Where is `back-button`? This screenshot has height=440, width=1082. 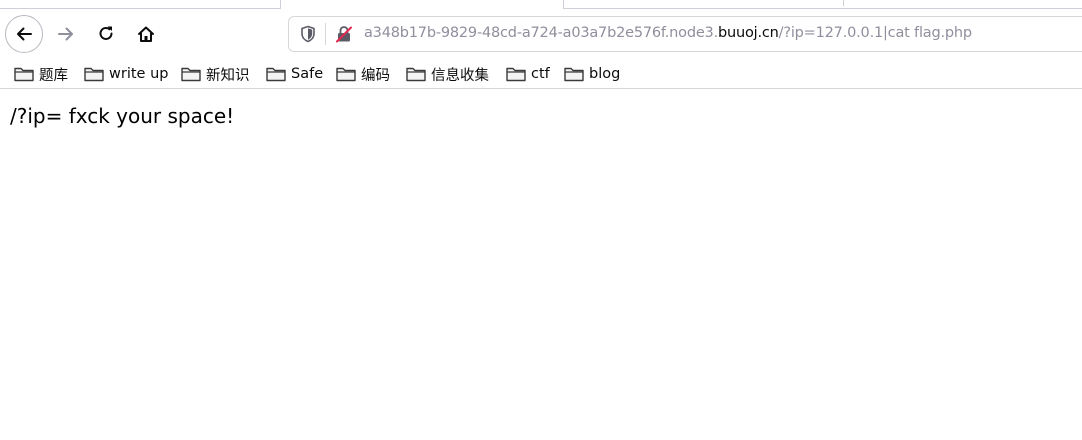
back-button is located at coordinates (24, 34).